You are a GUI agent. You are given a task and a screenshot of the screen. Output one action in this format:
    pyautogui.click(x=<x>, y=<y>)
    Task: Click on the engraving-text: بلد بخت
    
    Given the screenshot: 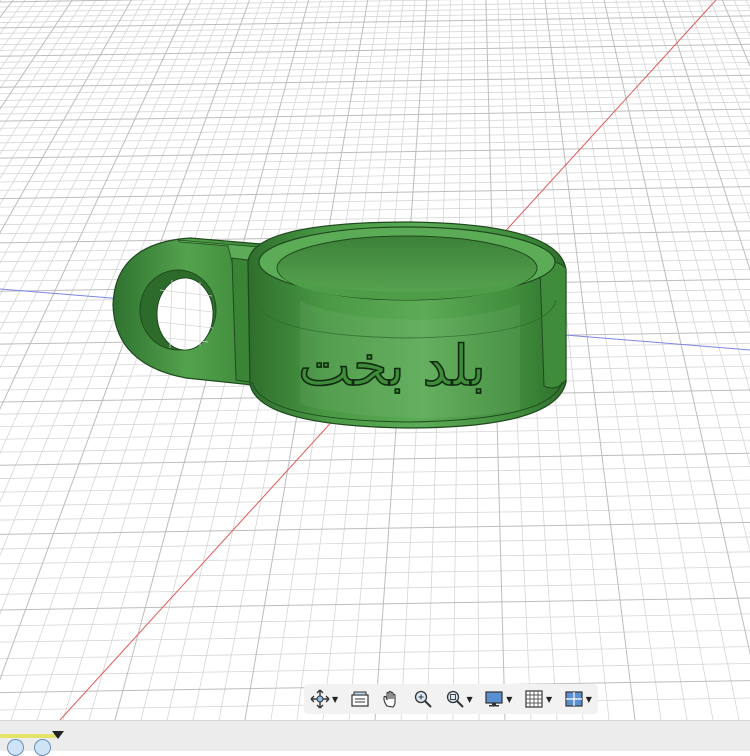 What is the action you would take?
    pyautogui.click(x=392, y=366)
    